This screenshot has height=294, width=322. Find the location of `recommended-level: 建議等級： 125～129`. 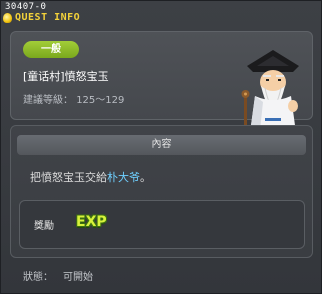

recommended-level: 建議等級： 125～129 is located at coordinates (73, 98).